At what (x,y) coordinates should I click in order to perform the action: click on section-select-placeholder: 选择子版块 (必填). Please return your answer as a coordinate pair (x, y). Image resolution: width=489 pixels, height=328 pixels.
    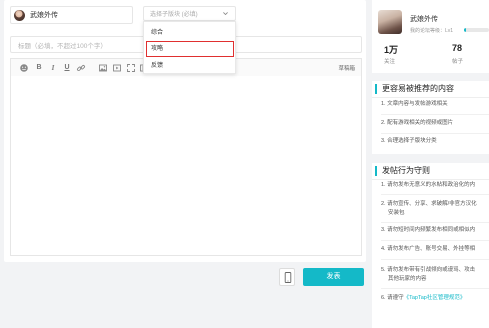
    Looking at the image, I should click on (174, 15).